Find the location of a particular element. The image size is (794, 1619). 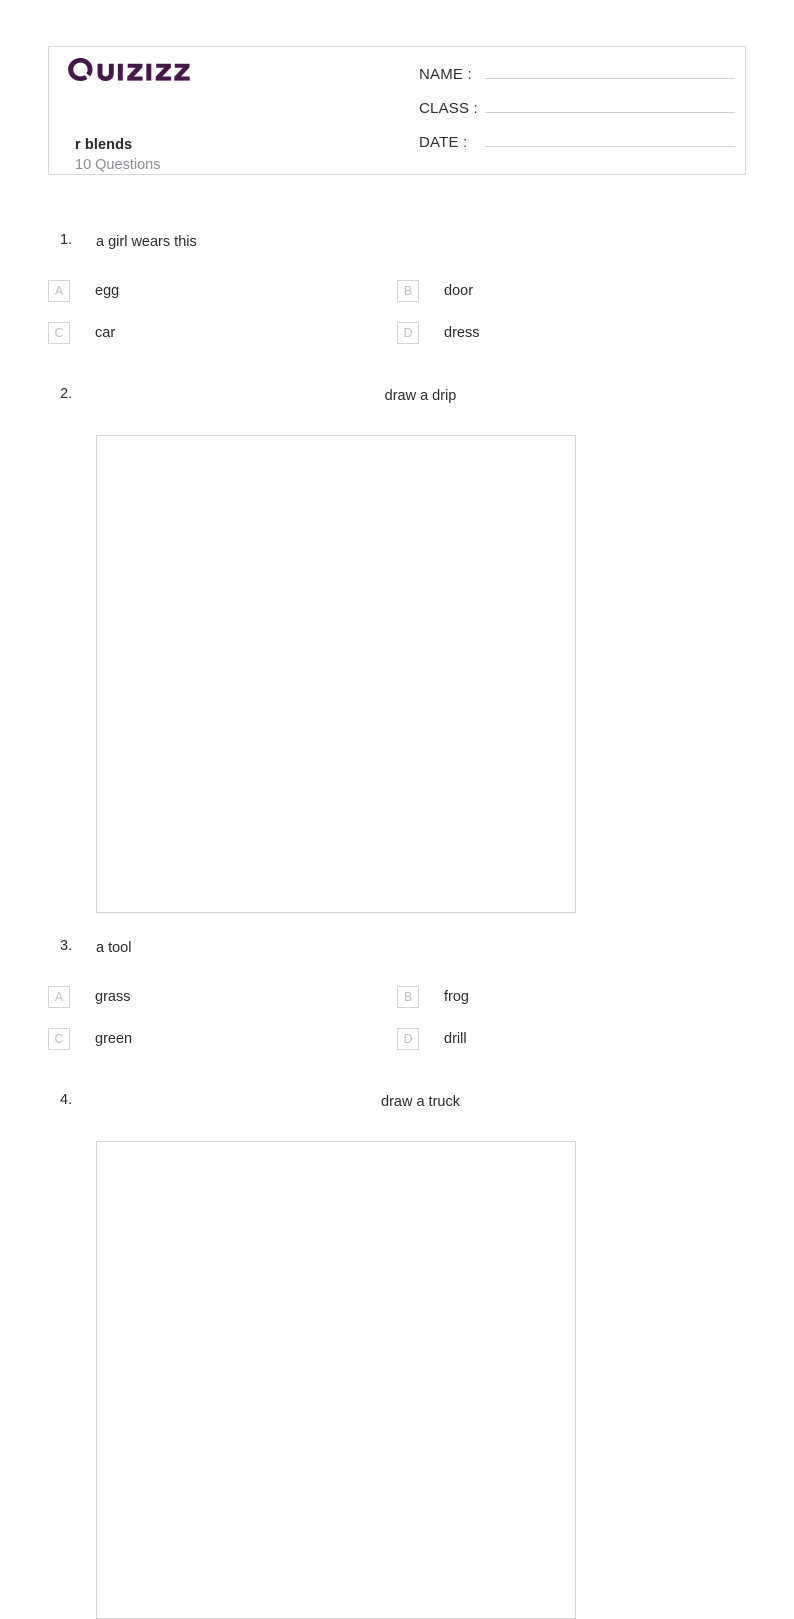

question-header: 2. draw a drip is located at coordinates (397, 401).